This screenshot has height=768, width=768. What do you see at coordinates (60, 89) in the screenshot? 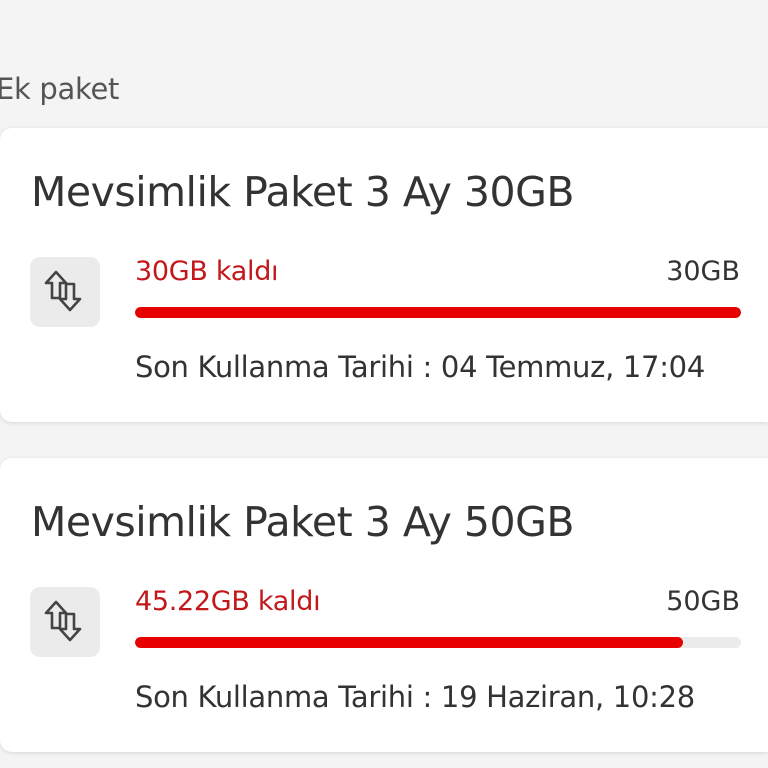
I see `section-title: Ek paket` at bounding box center [60, 89].